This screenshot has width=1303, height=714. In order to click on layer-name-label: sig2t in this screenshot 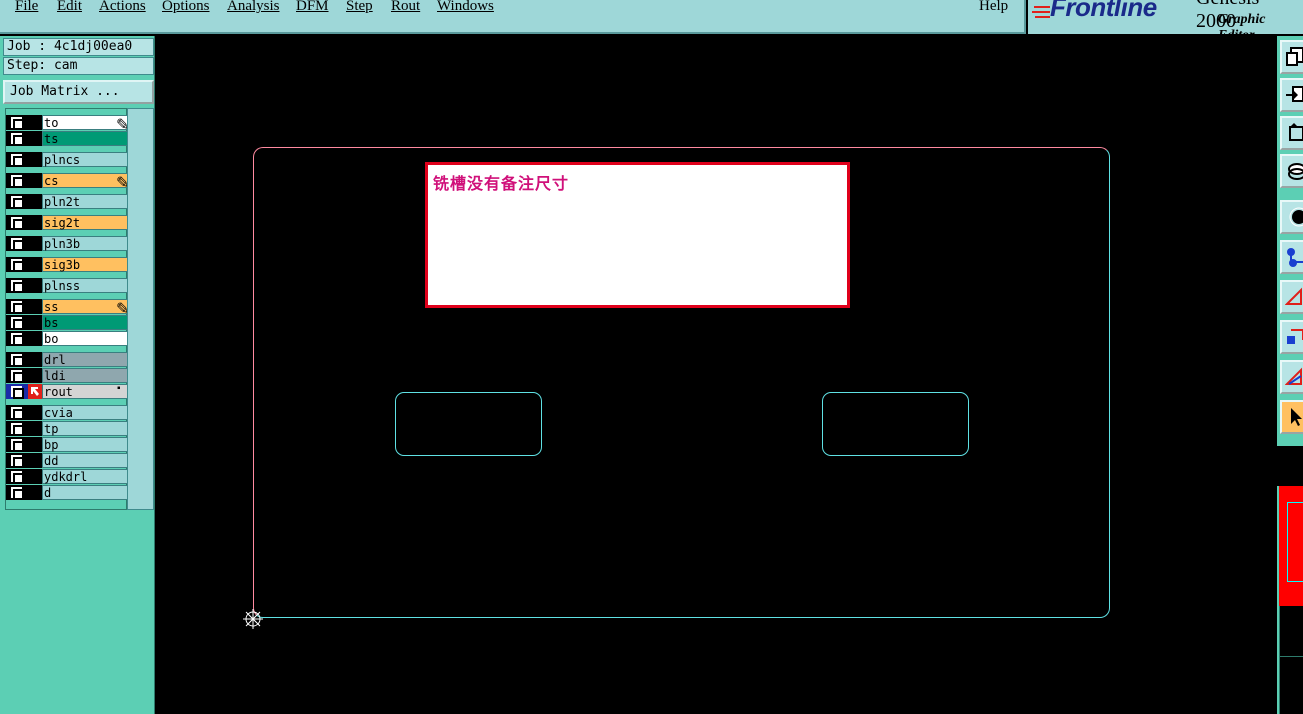, I will do `click(85, 222)`.